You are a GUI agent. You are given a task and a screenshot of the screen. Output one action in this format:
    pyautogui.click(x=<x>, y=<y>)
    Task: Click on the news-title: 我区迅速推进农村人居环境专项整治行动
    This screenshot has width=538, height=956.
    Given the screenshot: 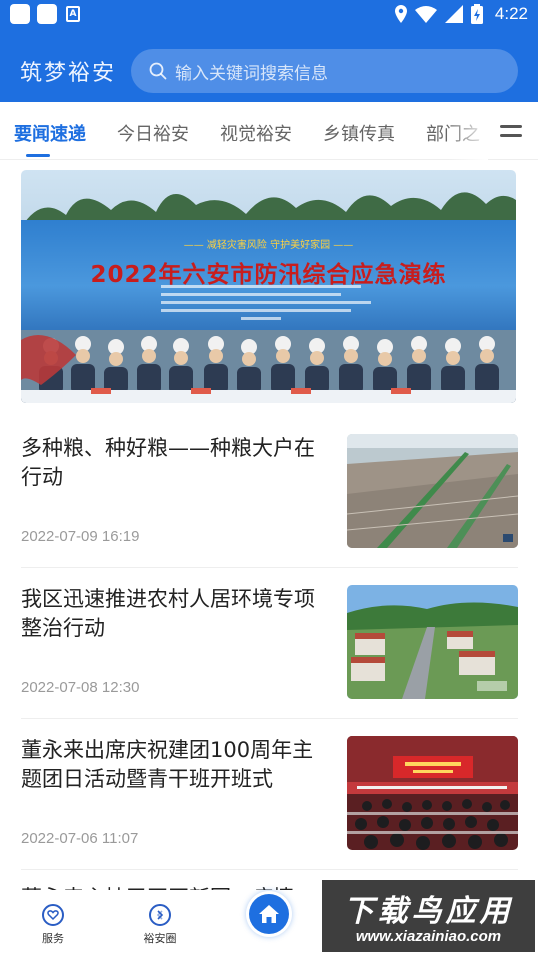 What is the action you would take?
    pyautogui.click(x=168, y=613)
    